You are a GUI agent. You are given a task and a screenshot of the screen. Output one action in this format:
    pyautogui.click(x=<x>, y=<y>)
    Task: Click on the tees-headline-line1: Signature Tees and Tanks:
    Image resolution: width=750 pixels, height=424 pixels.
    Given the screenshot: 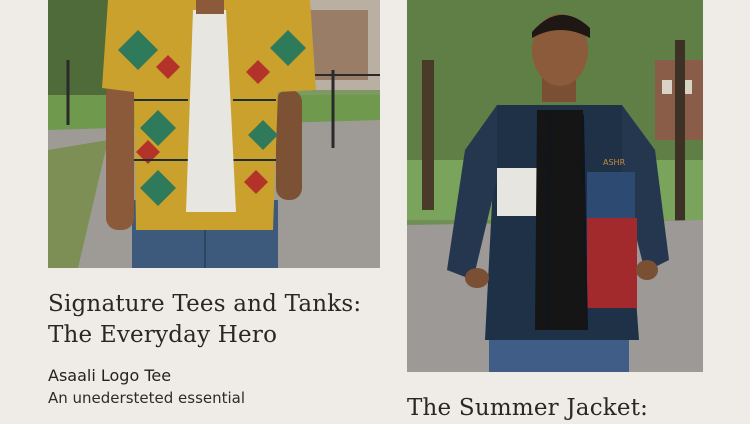 What is the action you would take?
    pyautogui.click(x=205, y=304)
    